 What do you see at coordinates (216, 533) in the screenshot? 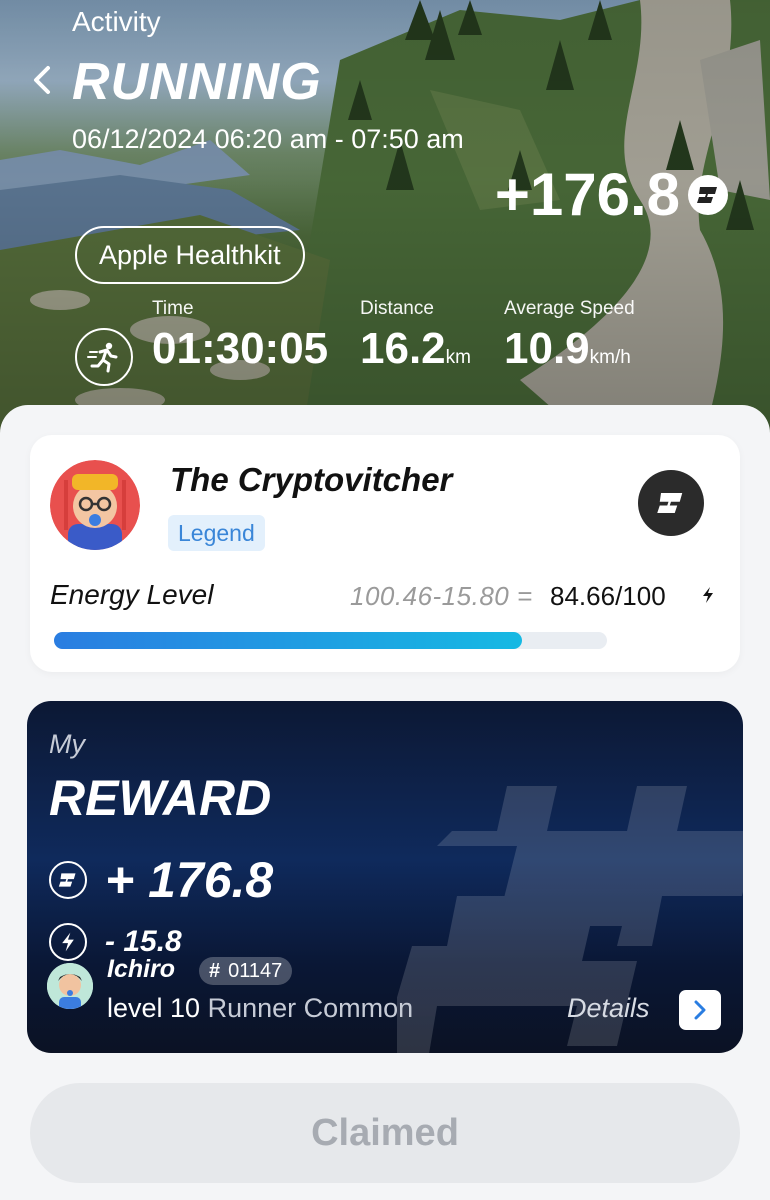
I see `tier-badge: Legend` at bounding box center [216, 533].